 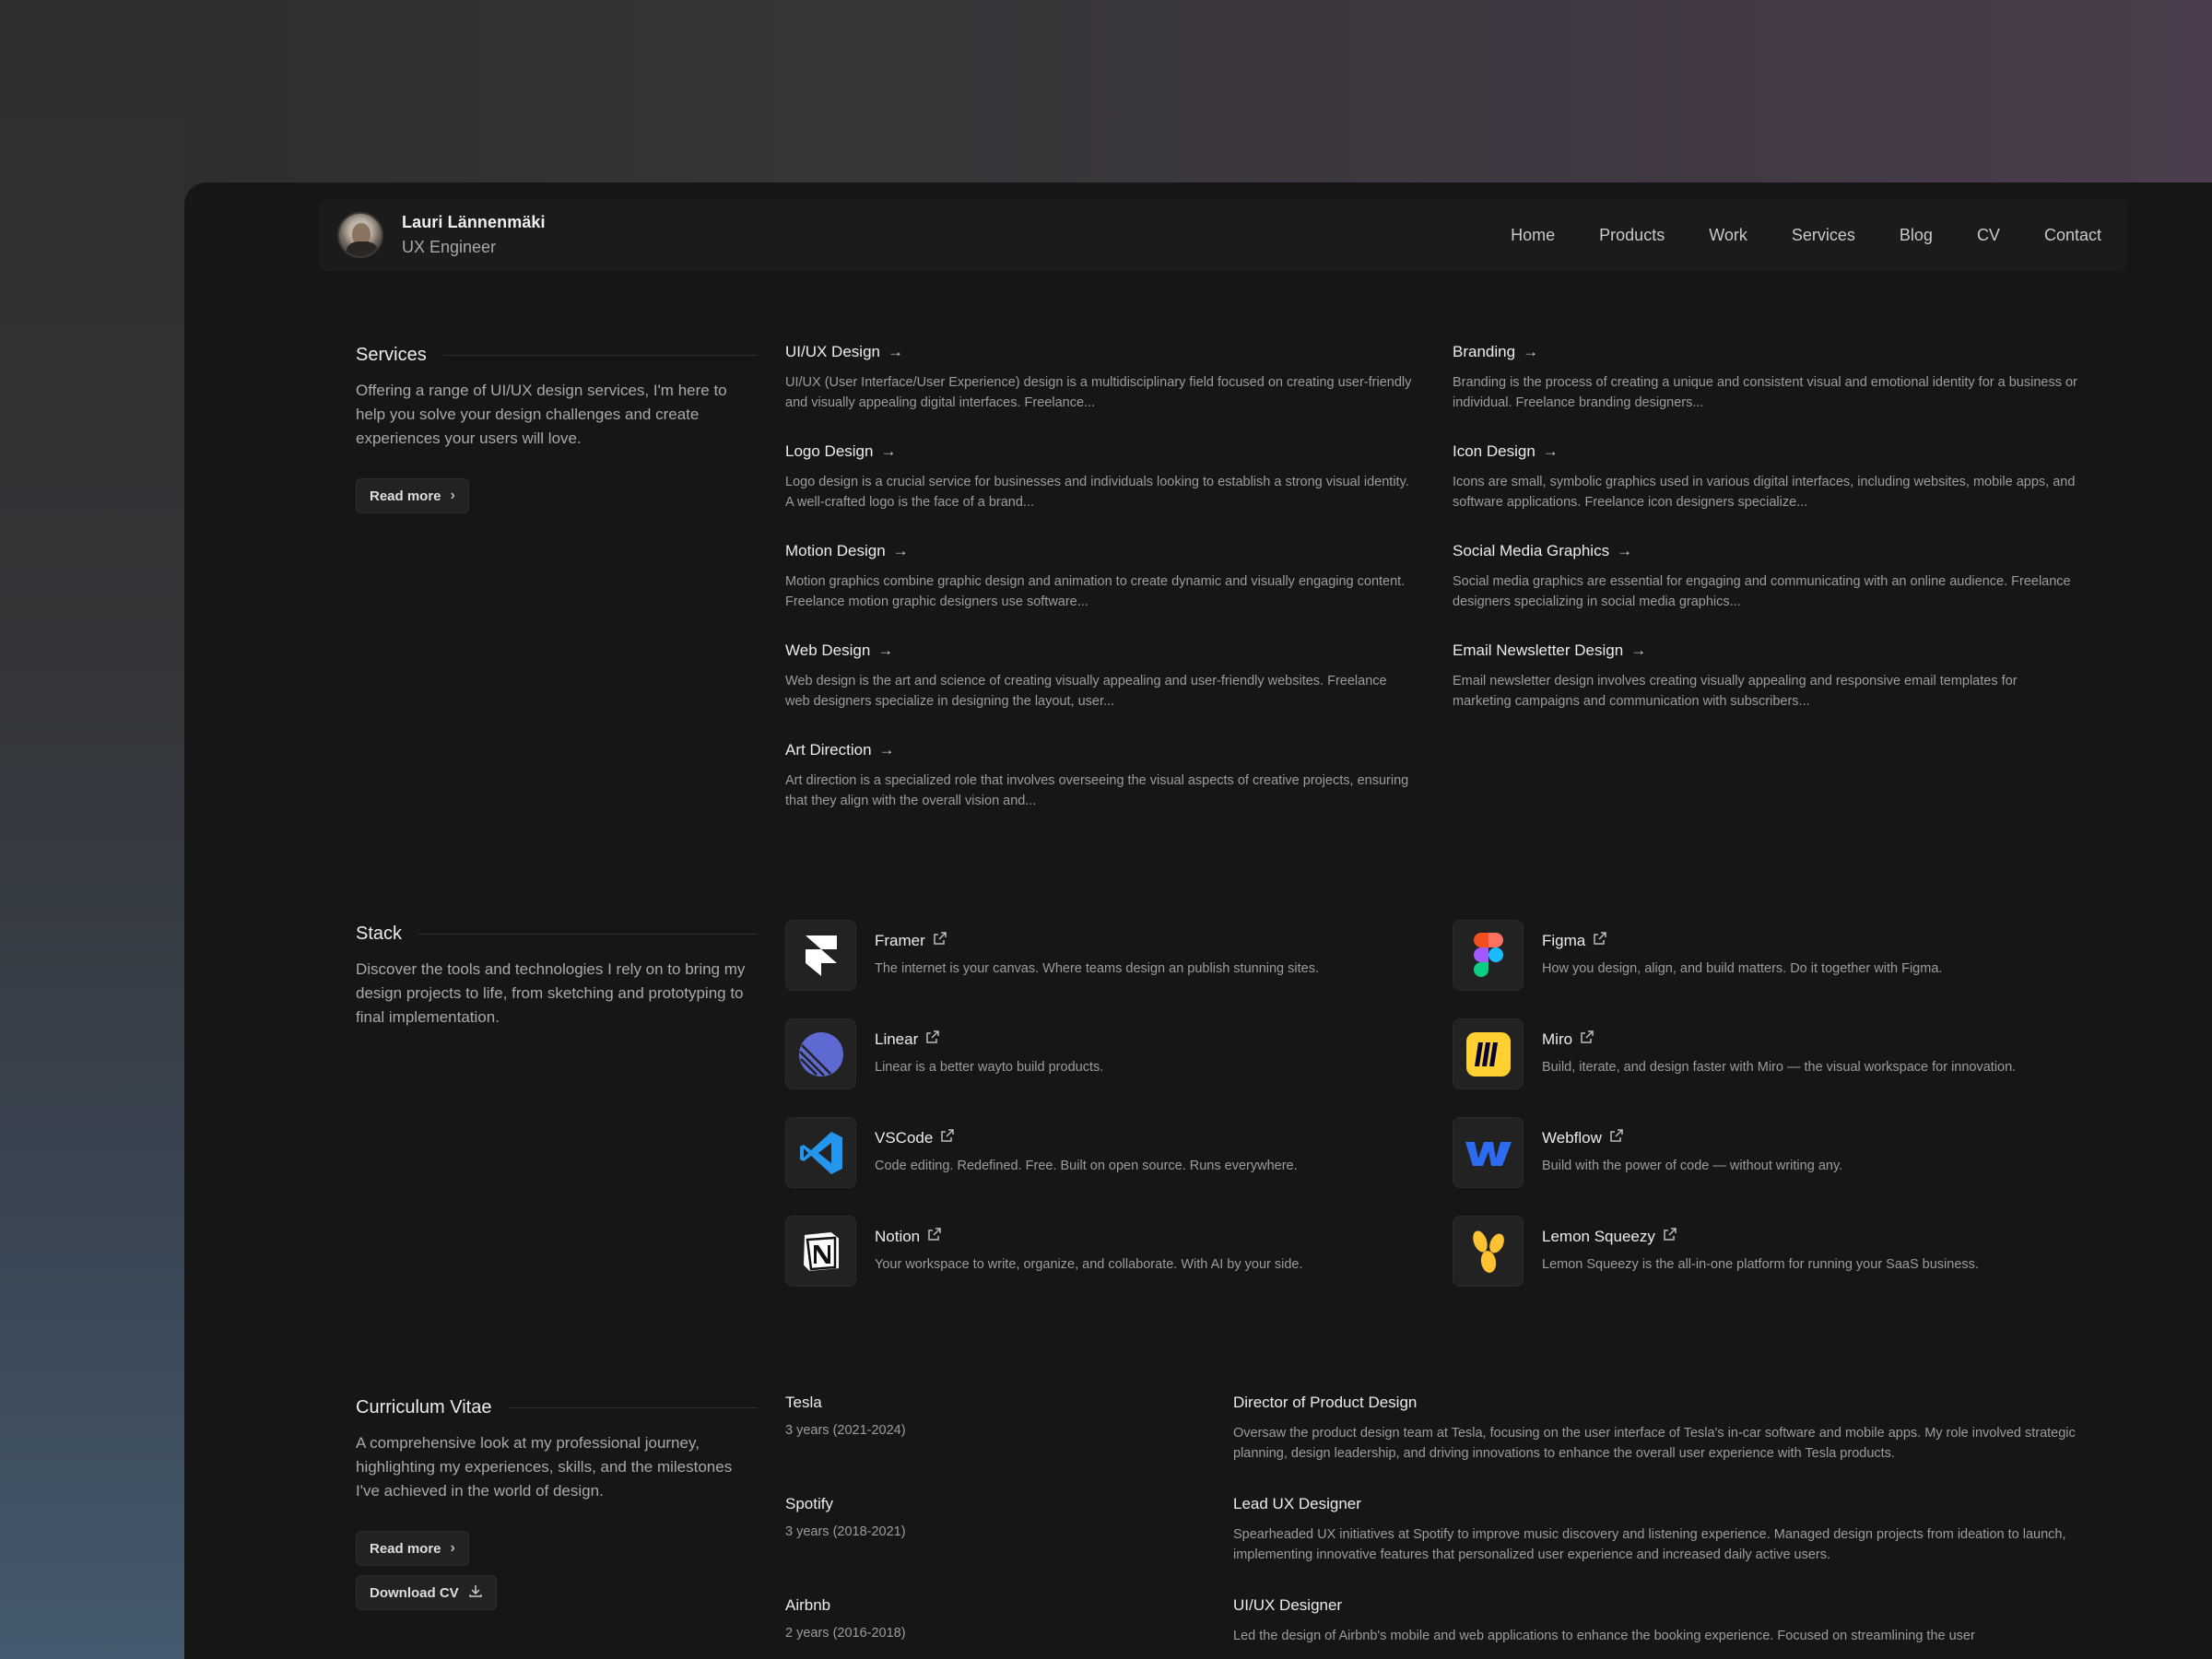 I want to click on nav-products: Products, so click(x=1632, y=235).